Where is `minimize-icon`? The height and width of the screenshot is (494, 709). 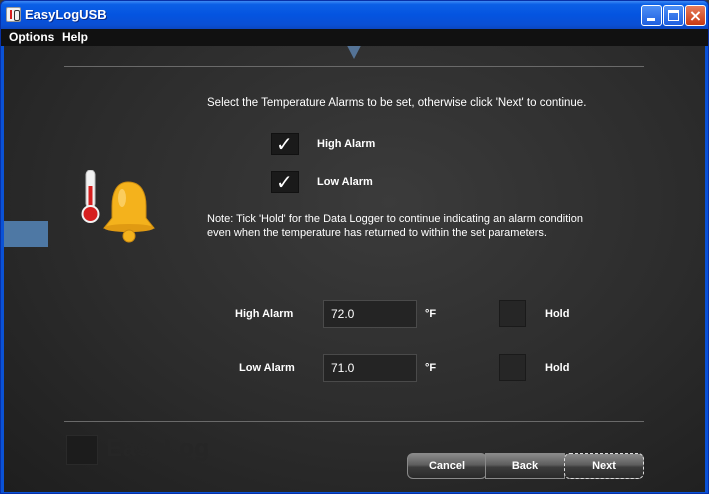
minimize-icon is located at coordinates (651, 19).